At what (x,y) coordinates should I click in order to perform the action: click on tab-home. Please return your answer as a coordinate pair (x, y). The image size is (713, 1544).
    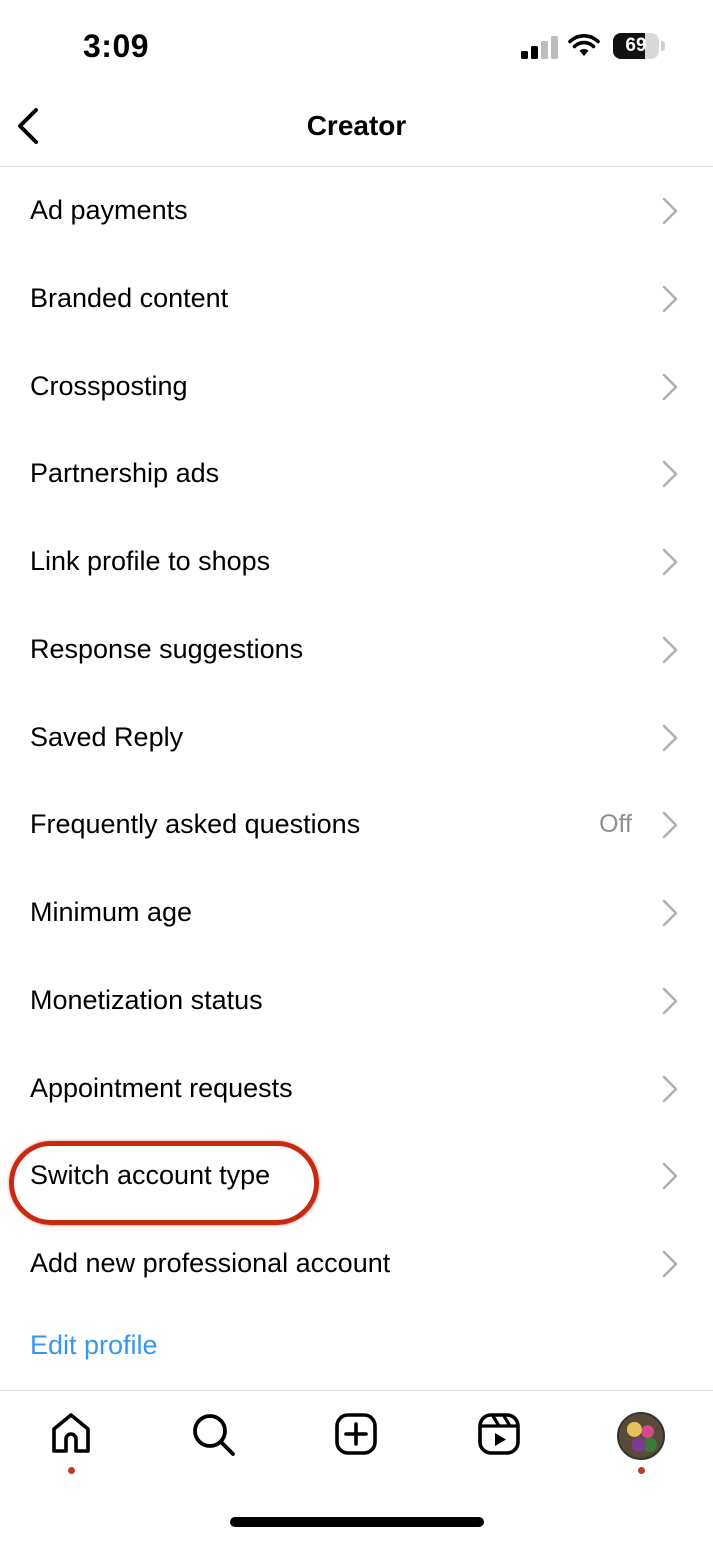
    Looking at the image, I should click on (71, 1441).